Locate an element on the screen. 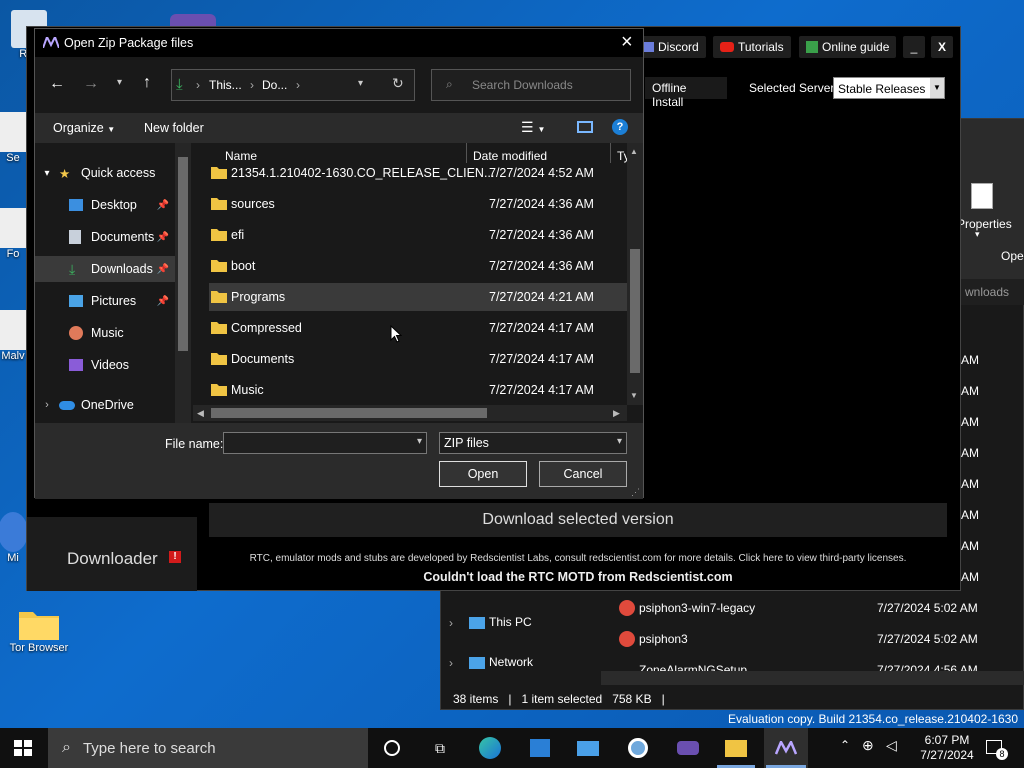 This screenshot has height=768, width=1024. properties-button: Properties is located at coordinates (984, 224).